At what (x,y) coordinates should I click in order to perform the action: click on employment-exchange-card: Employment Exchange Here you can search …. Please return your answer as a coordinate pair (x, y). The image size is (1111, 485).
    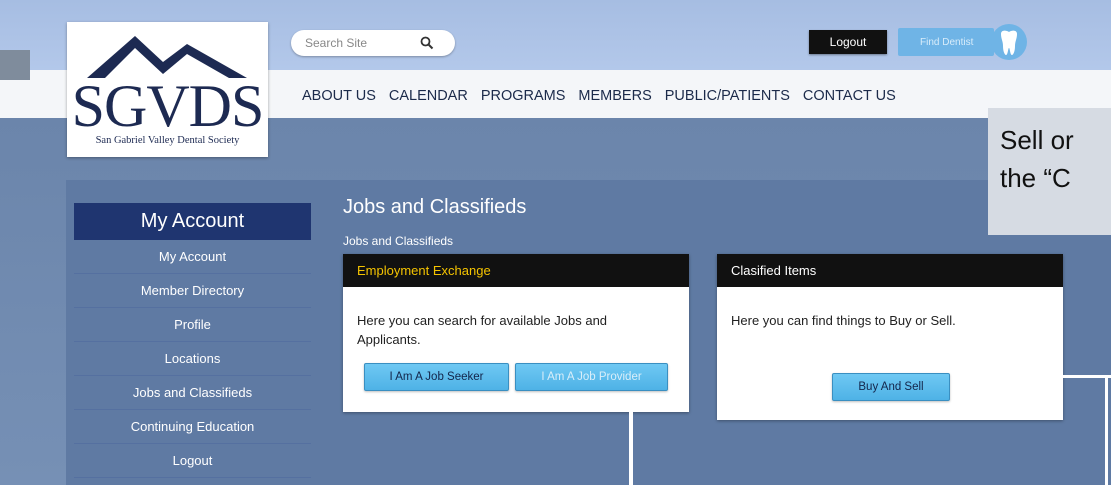
    Looking at the image, I should click on (516, 333).